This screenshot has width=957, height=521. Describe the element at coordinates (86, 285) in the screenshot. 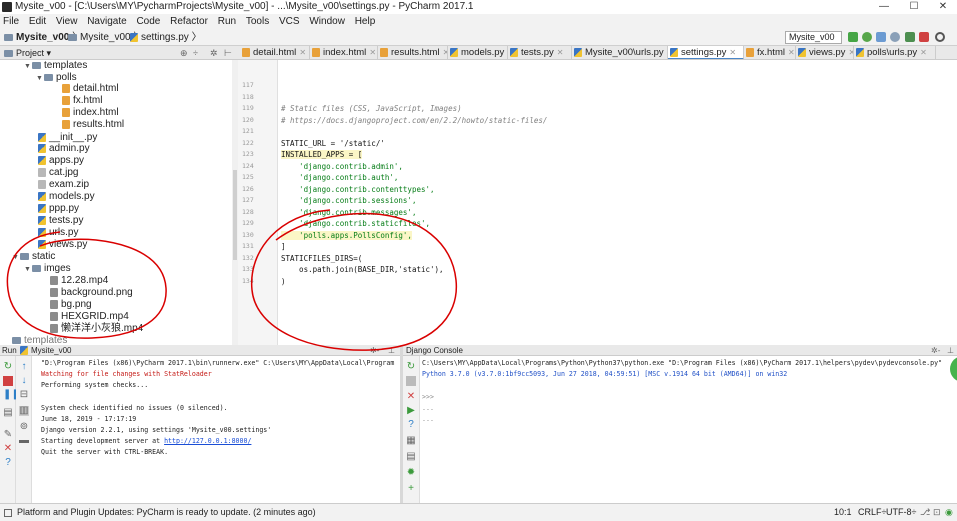

I see `annotation-circle-tree` at that location.